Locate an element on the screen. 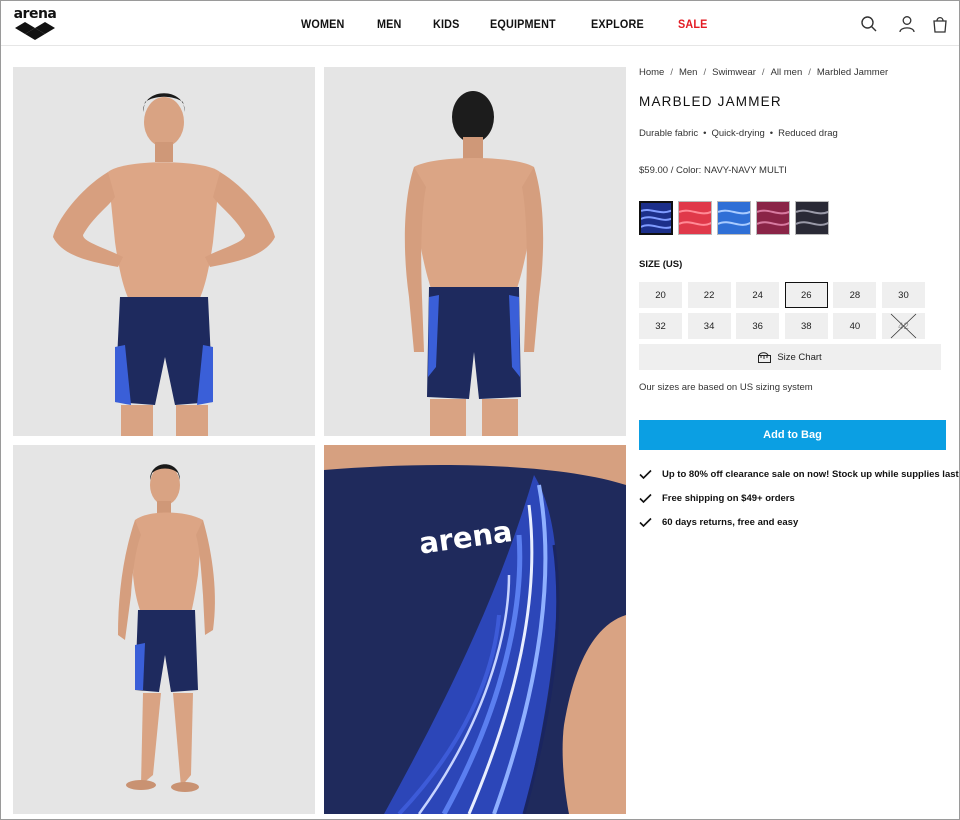 The width and height of the screenshot is (960, 820). model-side-illustration is located at coordinates (164, 629).